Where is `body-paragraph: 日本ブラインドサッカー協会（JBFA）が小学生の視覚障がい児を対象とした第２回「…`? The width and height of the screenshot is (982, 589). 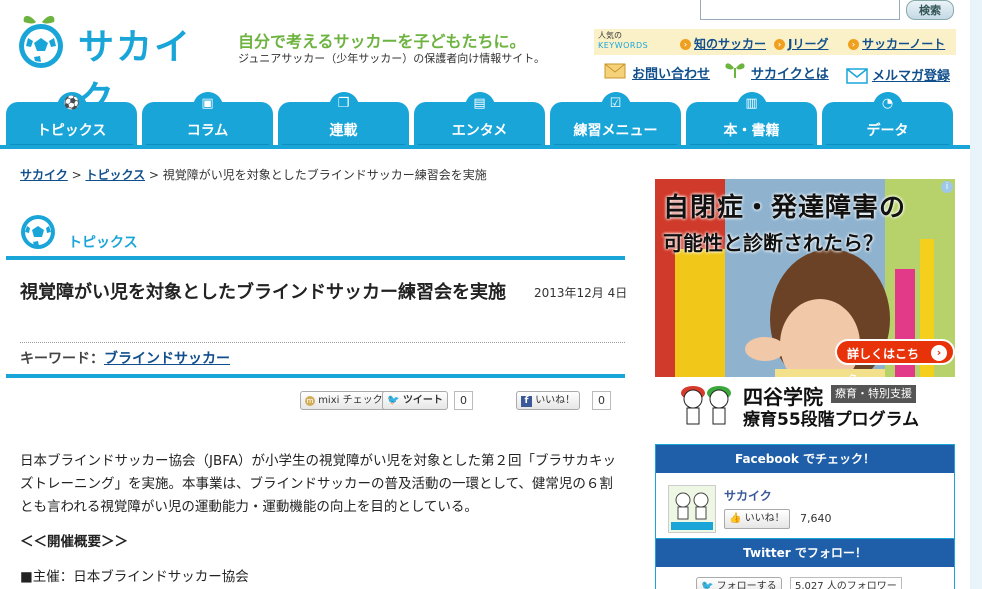
body-paragraph: 日本ブラインドサッカー協会（JBFA）が小学生の視覚障がい児を対象とした第２回「… is located at coordinates (318, 484).